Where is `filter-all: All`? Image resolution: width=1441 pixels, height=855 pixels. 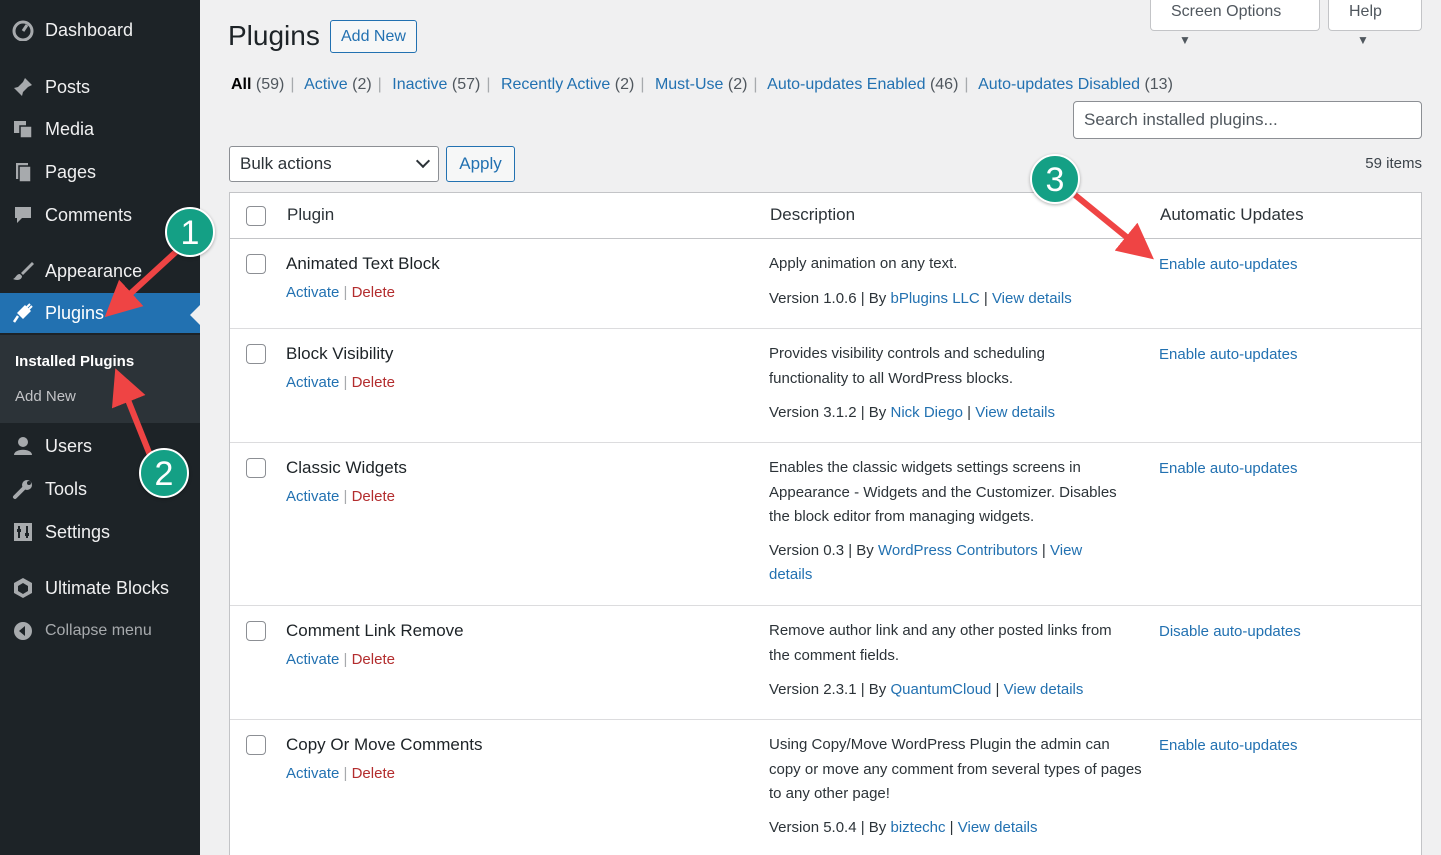
filter-all: All is located at coordinates (241, 84).